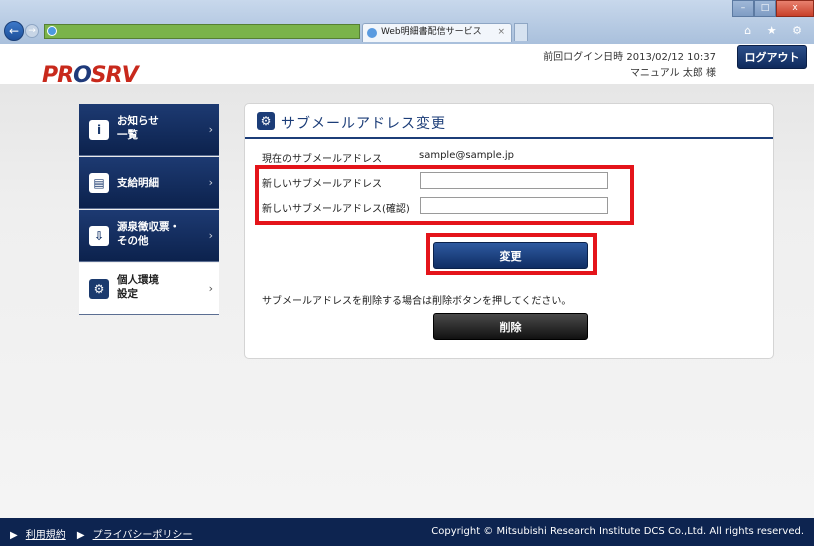 The width and height of the screenshot is (814, 546). I want to click on privacy-link: プライバシーポリシー, so click(143, 535).